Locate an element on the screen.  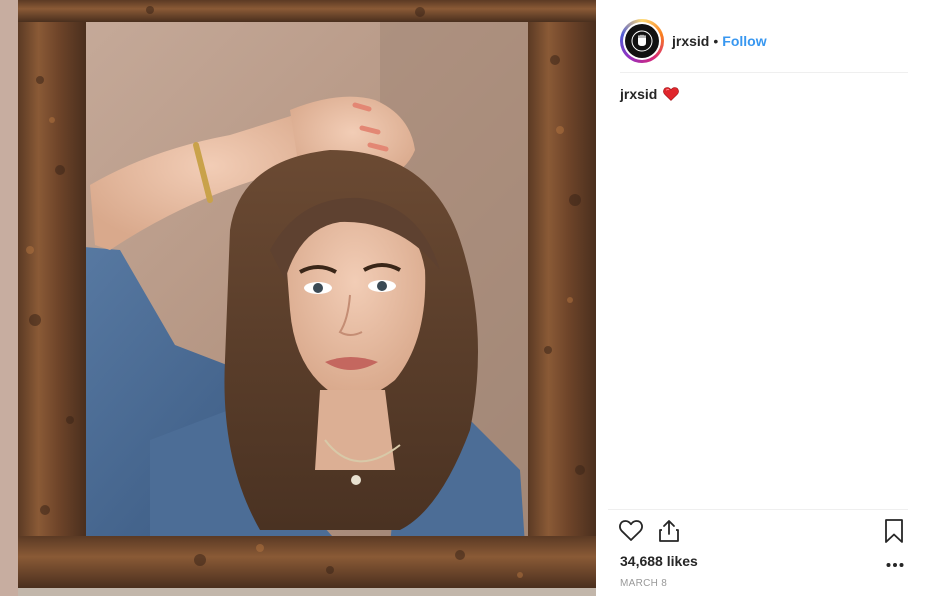
avatar-logo-icon is located at coordinates (642, 41).